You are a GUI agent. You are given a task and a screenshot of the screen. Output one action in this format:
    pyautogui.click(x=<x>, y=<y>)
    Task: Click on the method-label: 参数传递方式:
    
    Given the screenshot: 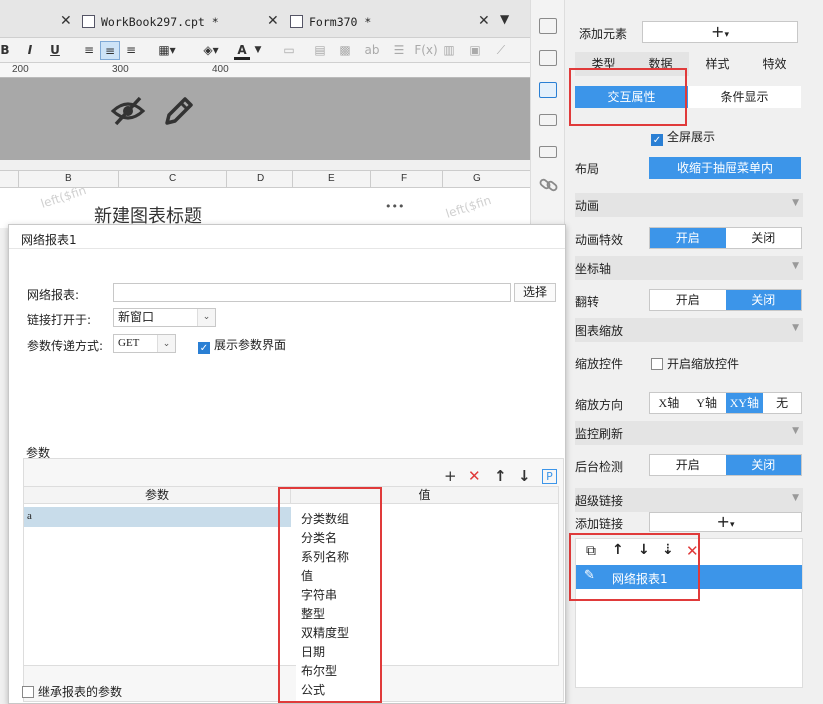 What is the action you would take?
    pyautogui.click(x=65, y=346)
    